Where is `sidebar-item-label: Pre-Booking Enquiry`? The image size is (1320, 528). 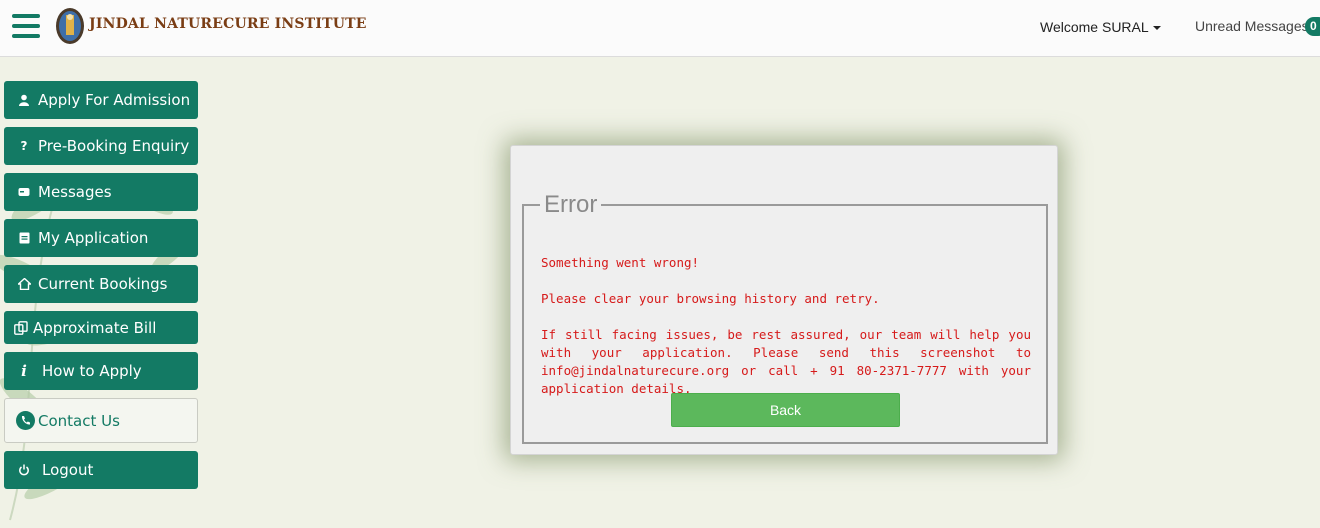 sidebar-item-label: Pre-Booking Enquiry is located at coordinates (114, 146).